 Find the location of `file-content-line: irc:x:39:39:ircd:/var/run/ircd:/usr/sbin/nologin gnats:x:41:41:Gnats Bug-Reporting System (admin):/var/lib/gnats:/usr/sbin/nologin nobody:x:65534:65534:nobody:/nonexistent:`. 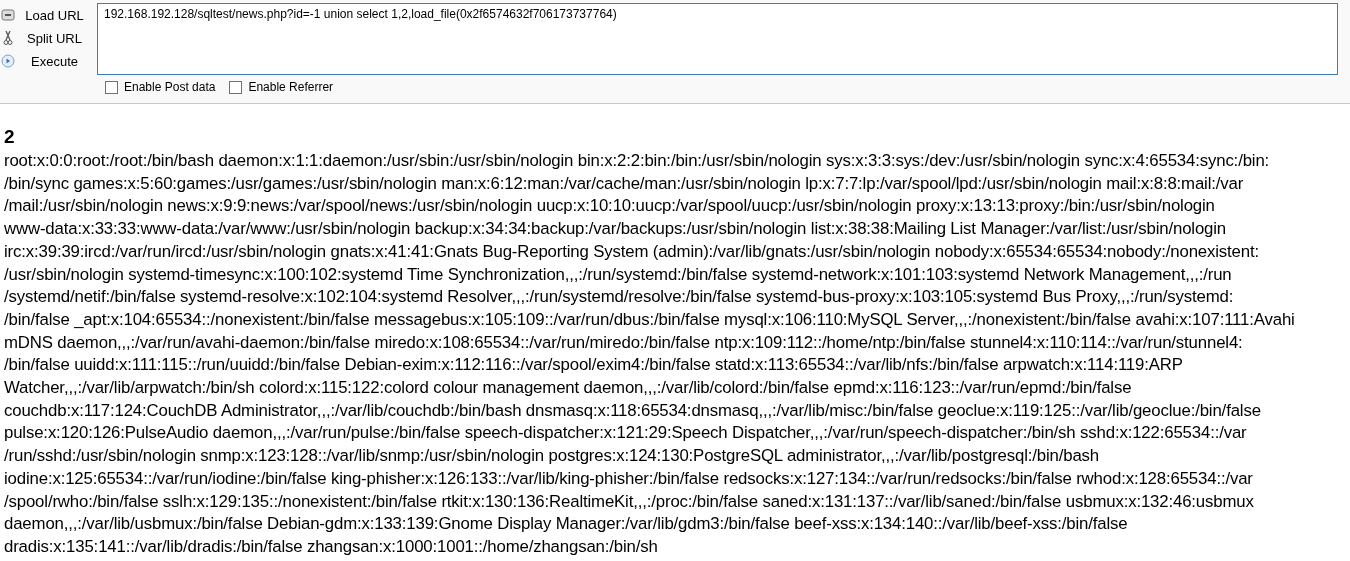

file-content-line: irc:x:39:39:ircd:/var/run/ircd:/usr/sbin/nologin gnats:x:41:41:Gnats Bug-Reporting System (admin):/var/lib/gnats:/usr/sbin/nologin nobody:x:65534:65534:nobody:/nonexistent: is located at coordinates (631, 251).